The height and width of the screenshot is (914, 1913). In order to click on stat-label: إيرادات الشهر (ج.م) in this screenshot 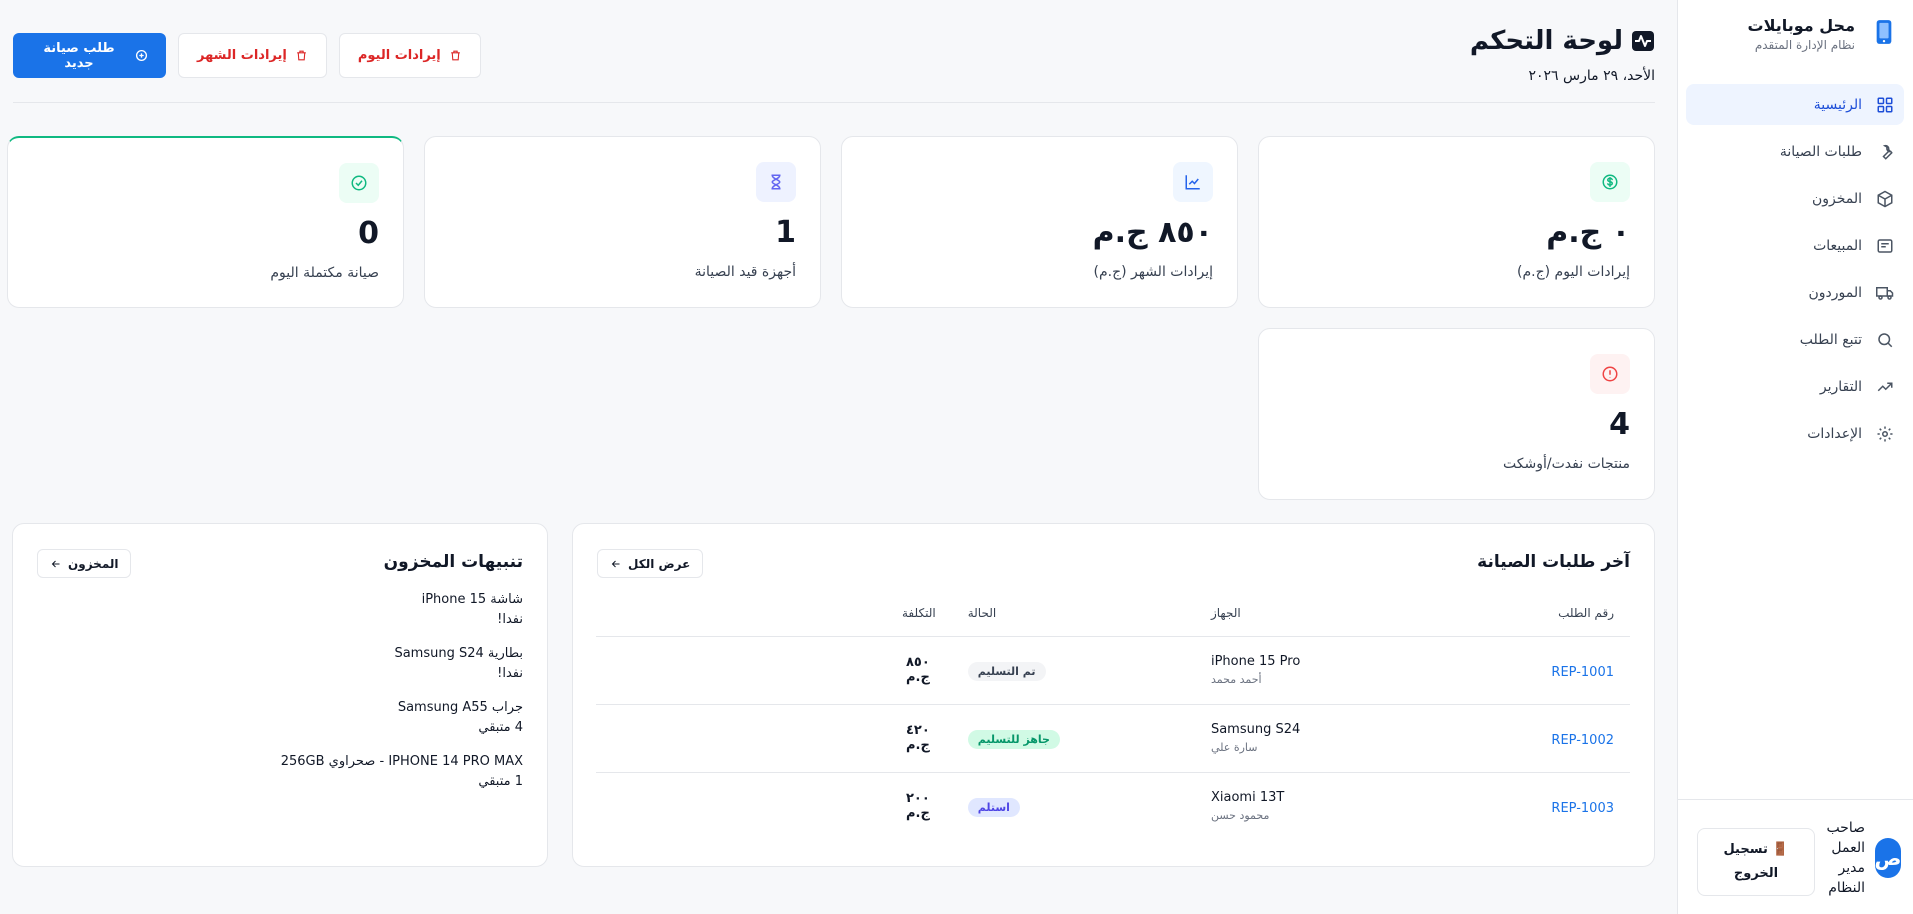, I will do `click(1153, 272)`.